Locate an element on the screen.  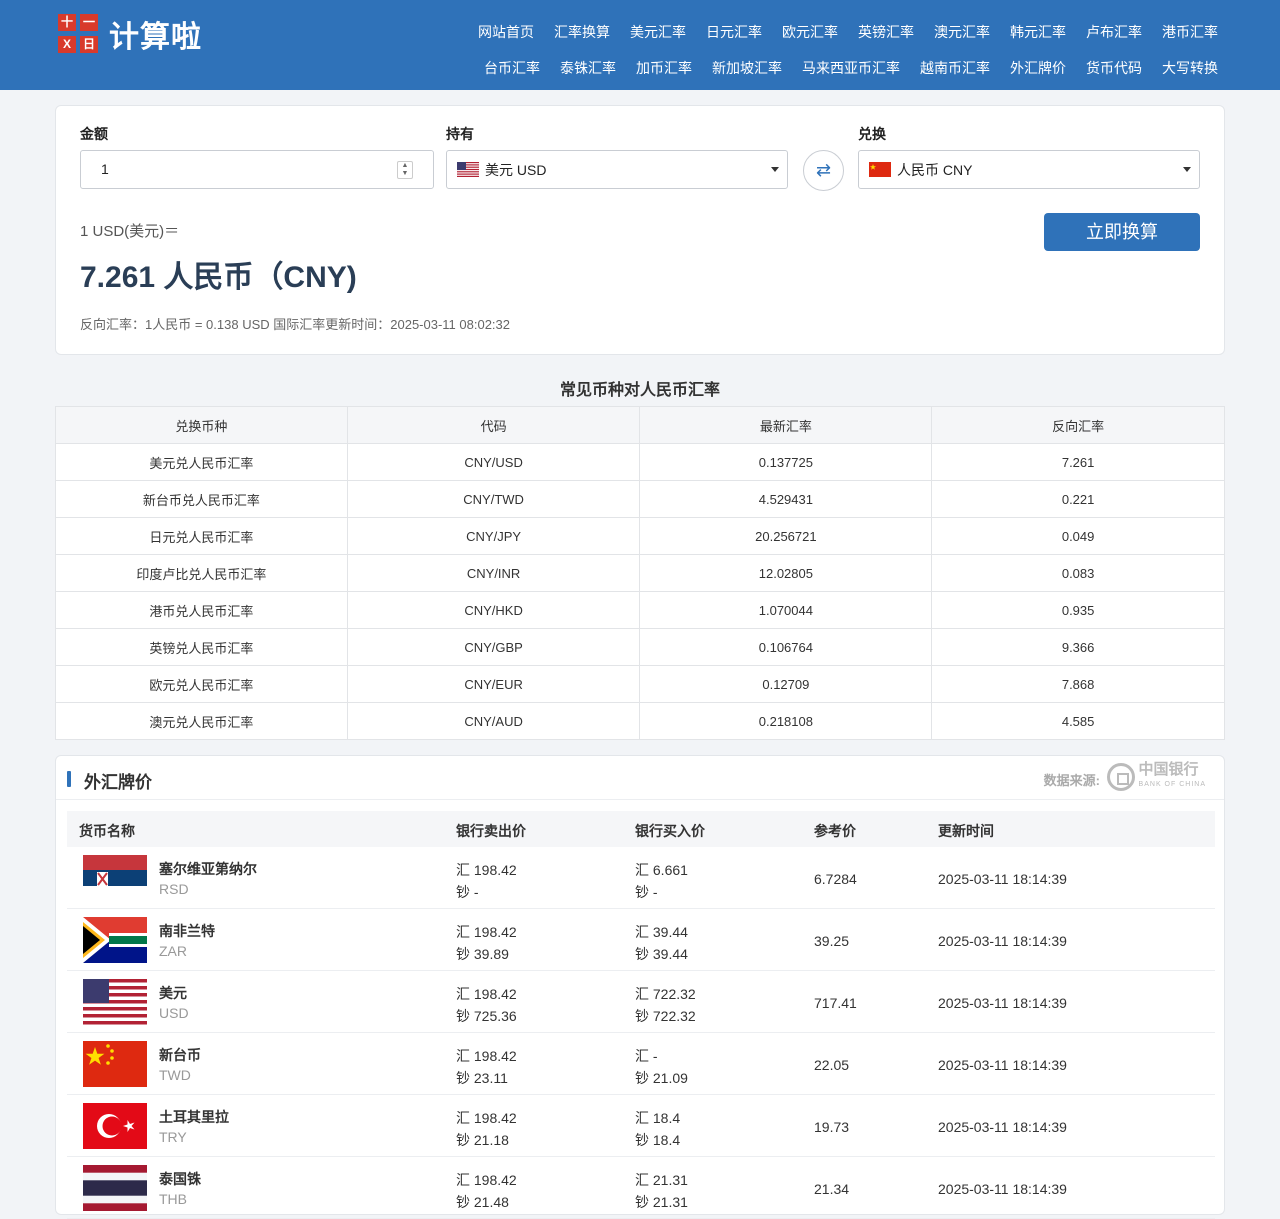
rate-table-header: 兑换币种 代码 最新汇率 反向汇率 is located at coordinates (640, 425).